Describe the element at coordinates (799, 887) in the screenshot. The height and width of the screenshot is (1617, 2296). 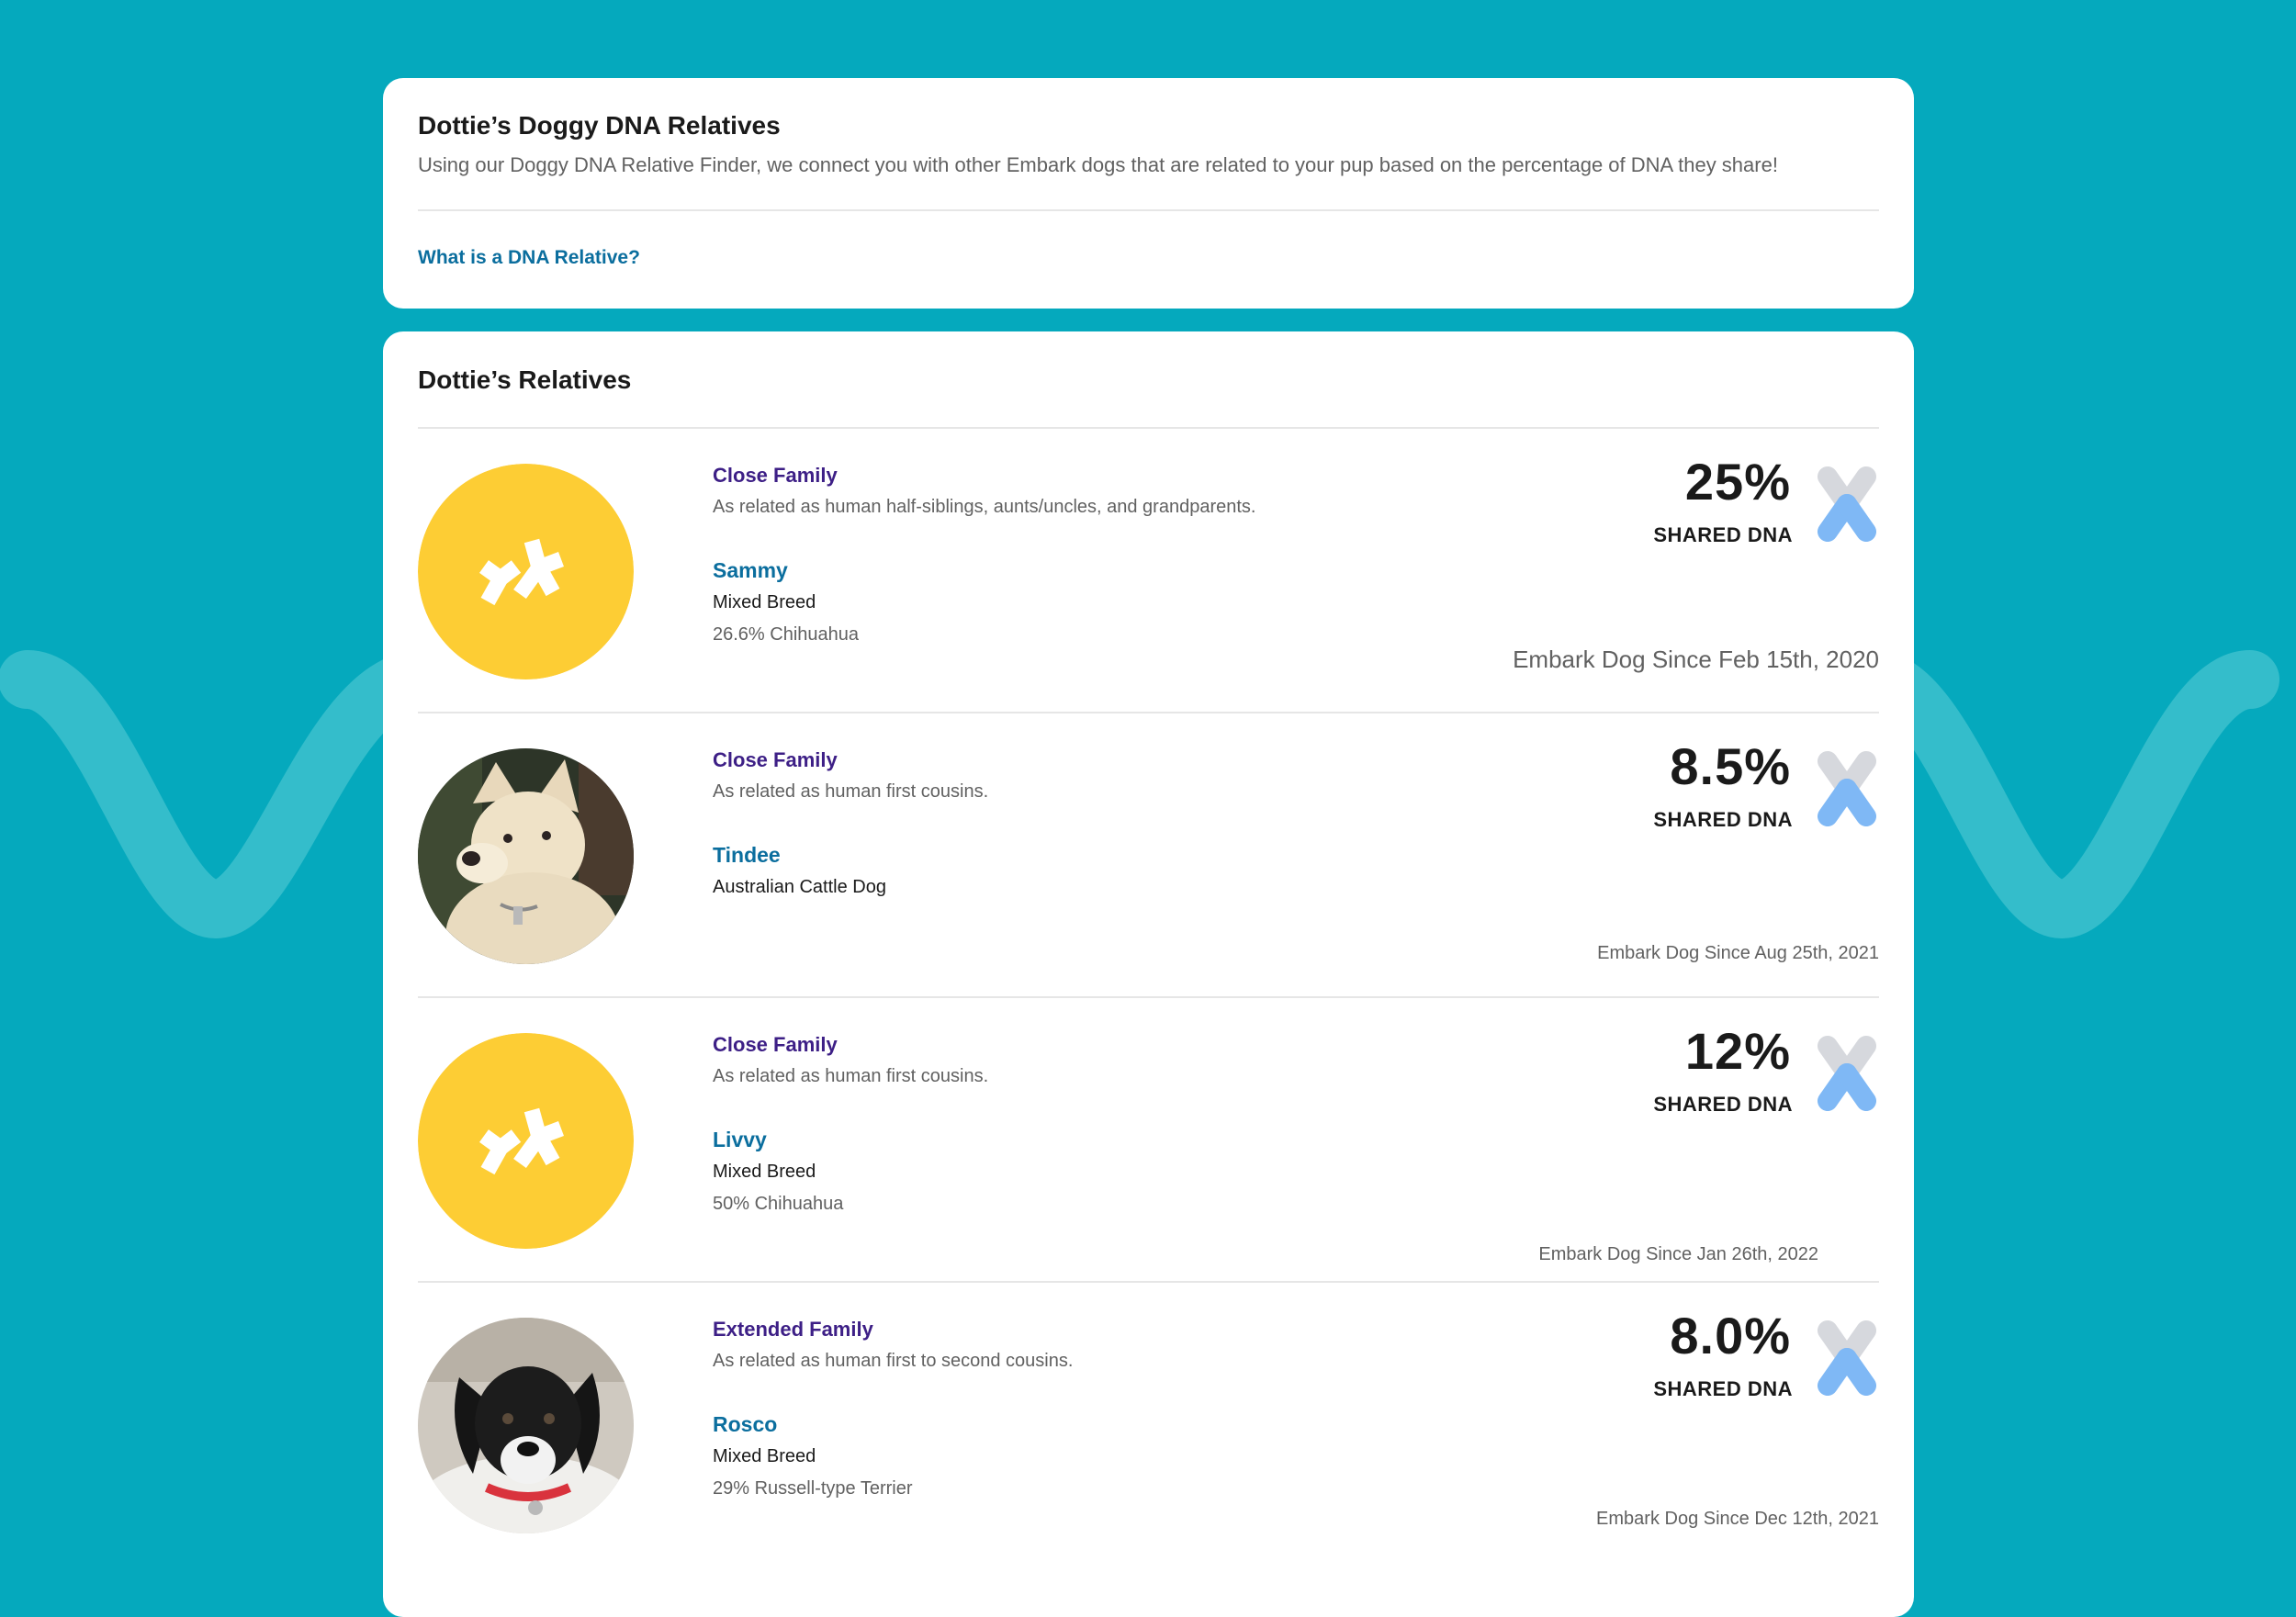
I see `dog-breed: Australian Cattle Dog` at that location.